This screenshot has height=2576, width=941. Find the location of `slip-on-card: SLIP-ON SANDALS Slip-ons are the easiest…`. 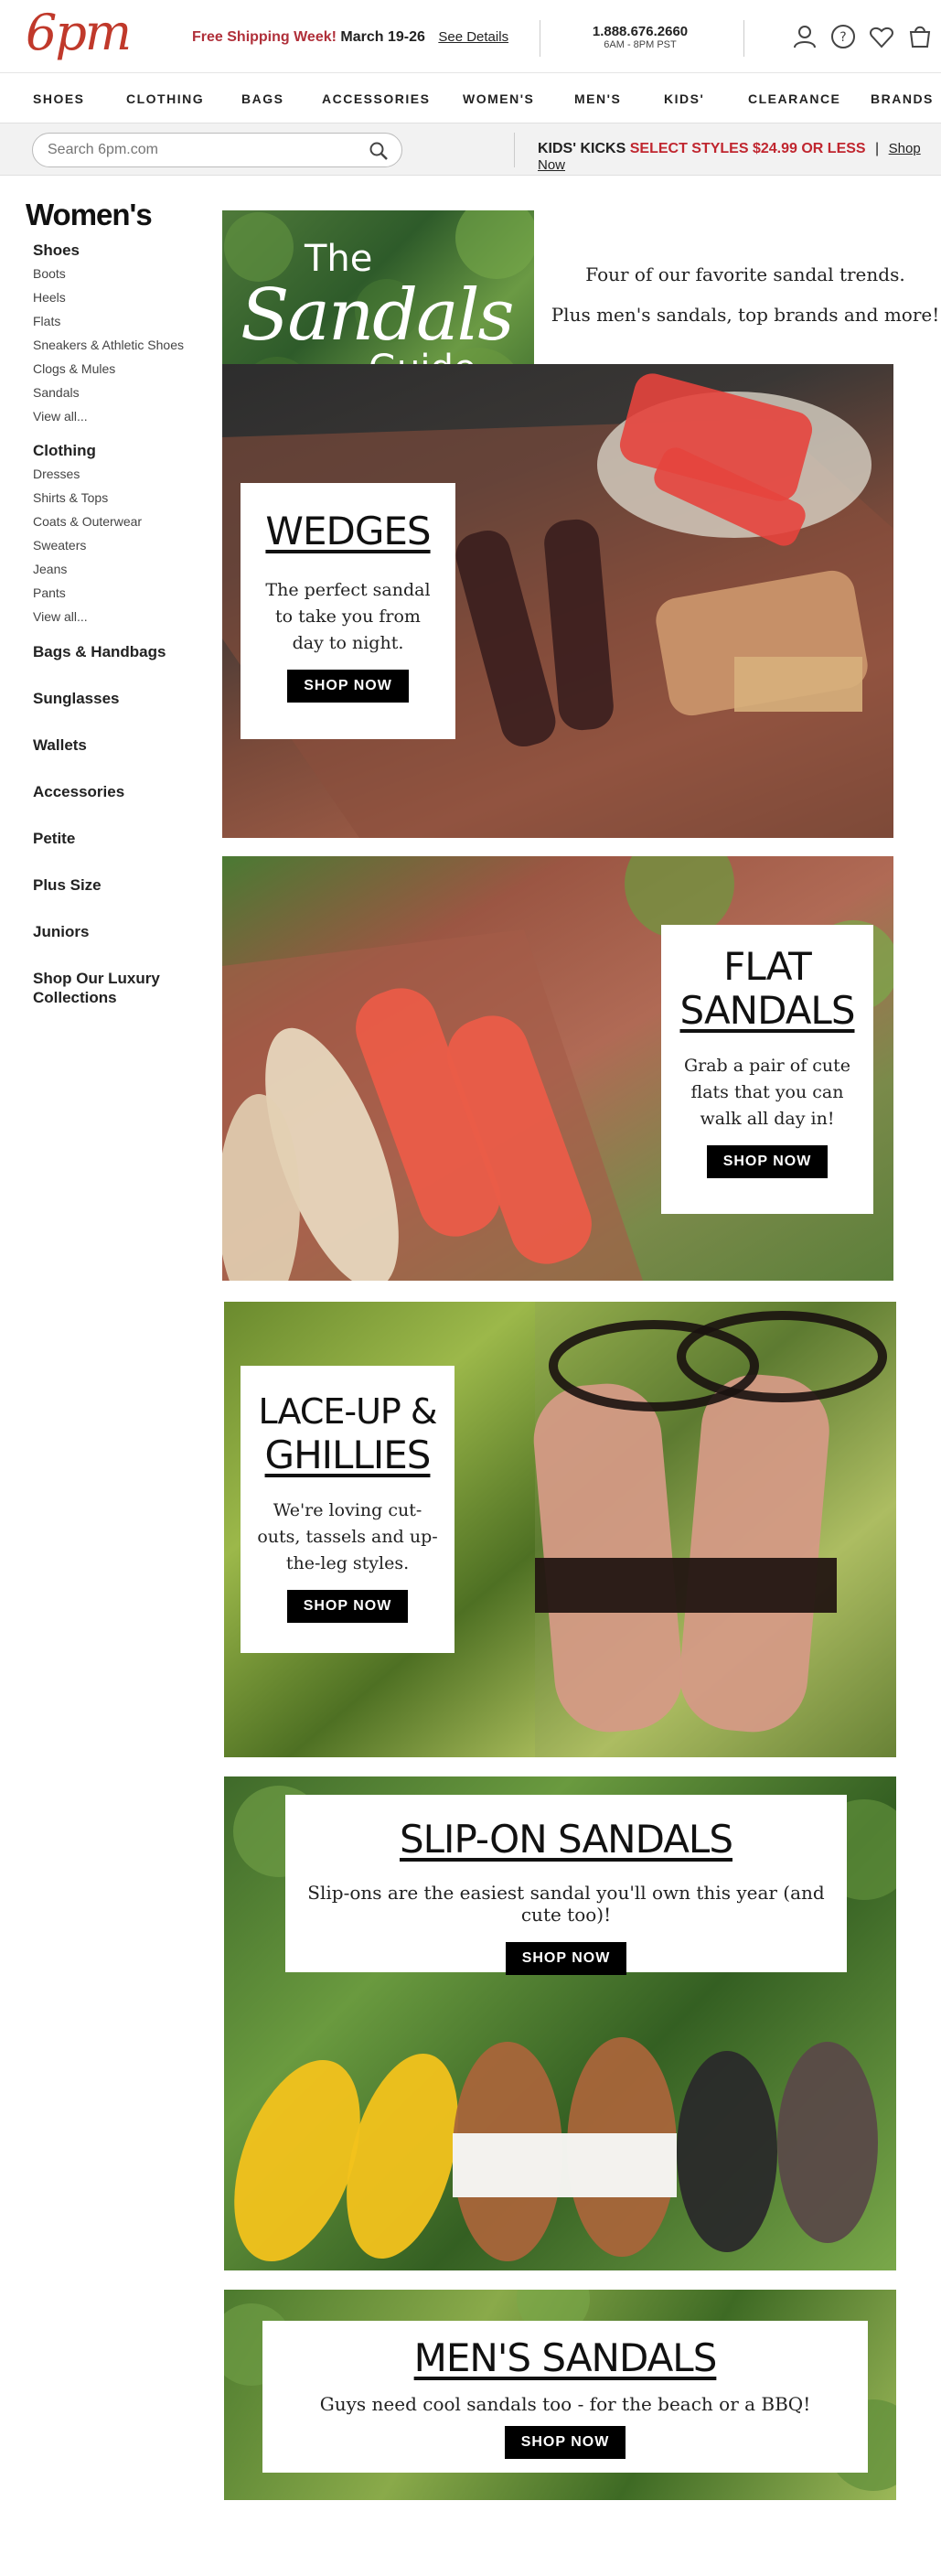

slip-on-card: SLIP-ON SANDALS Slip-ons are the easiest… is located at coordinates (566, 1885).